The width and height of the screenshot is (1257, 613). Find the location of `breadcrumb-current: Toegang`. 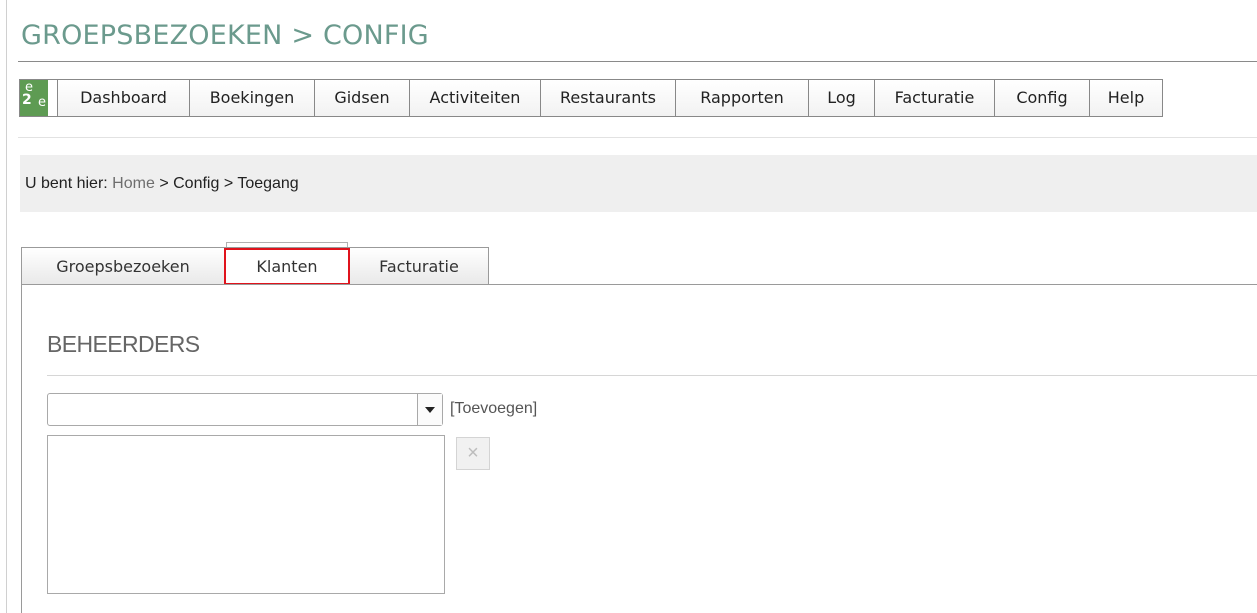

breadcrumb-current: Toegang is located at coordinates (268, 183).